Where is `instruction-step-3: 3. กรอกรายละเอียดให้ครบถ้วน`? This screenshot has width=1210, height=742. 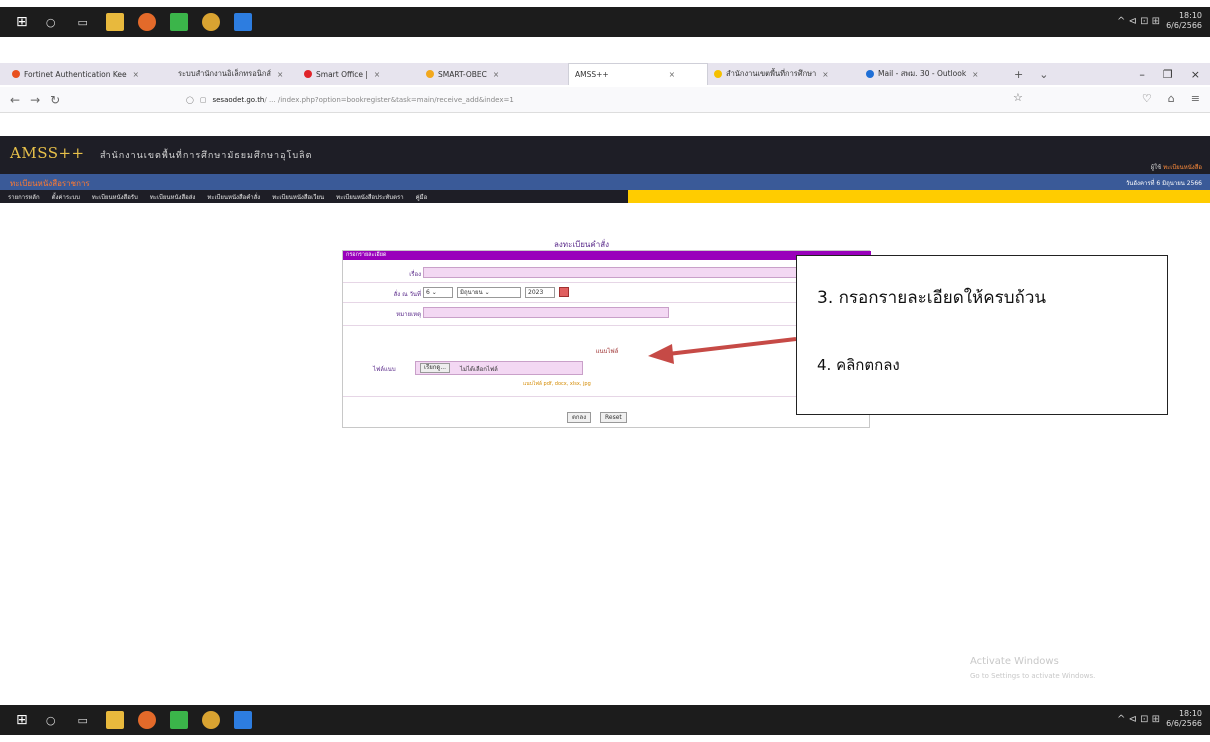 instruction-step-3: 3. กรอกรายละเอียดให้ครบถ้วน is located at coordinates (932, 298).